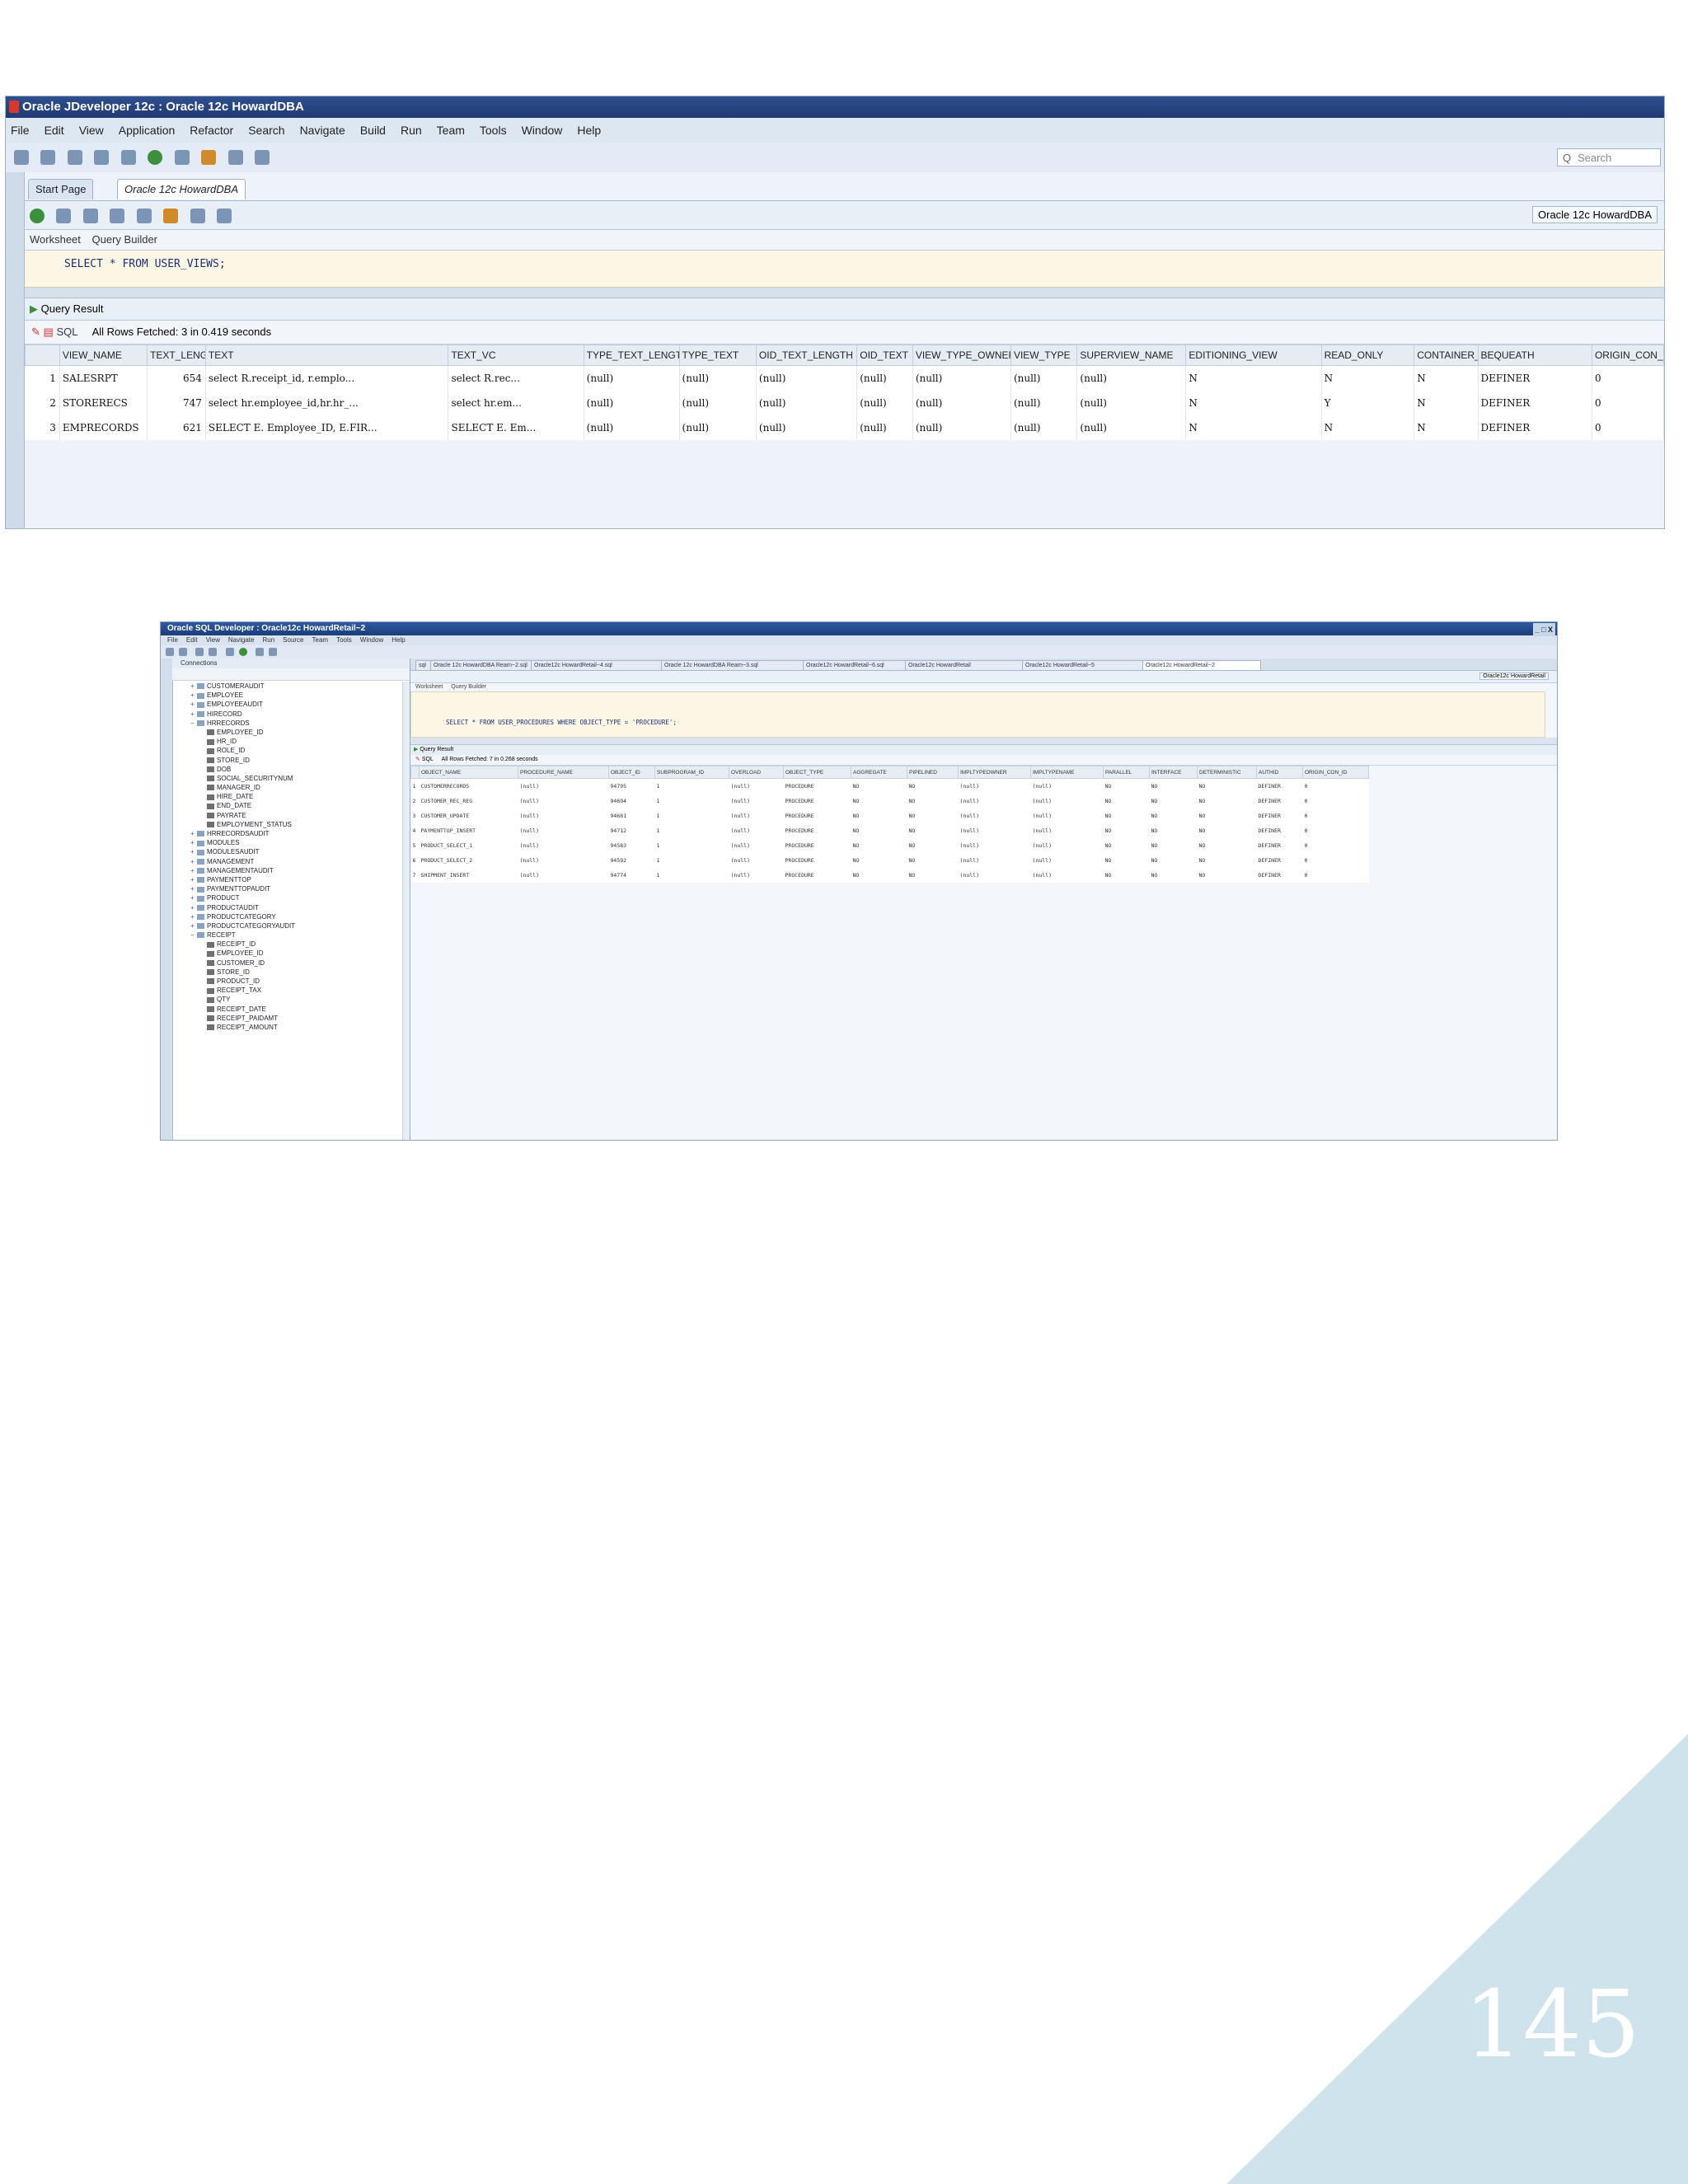  I want to click on menu-item-view: View, so click(92, 130).